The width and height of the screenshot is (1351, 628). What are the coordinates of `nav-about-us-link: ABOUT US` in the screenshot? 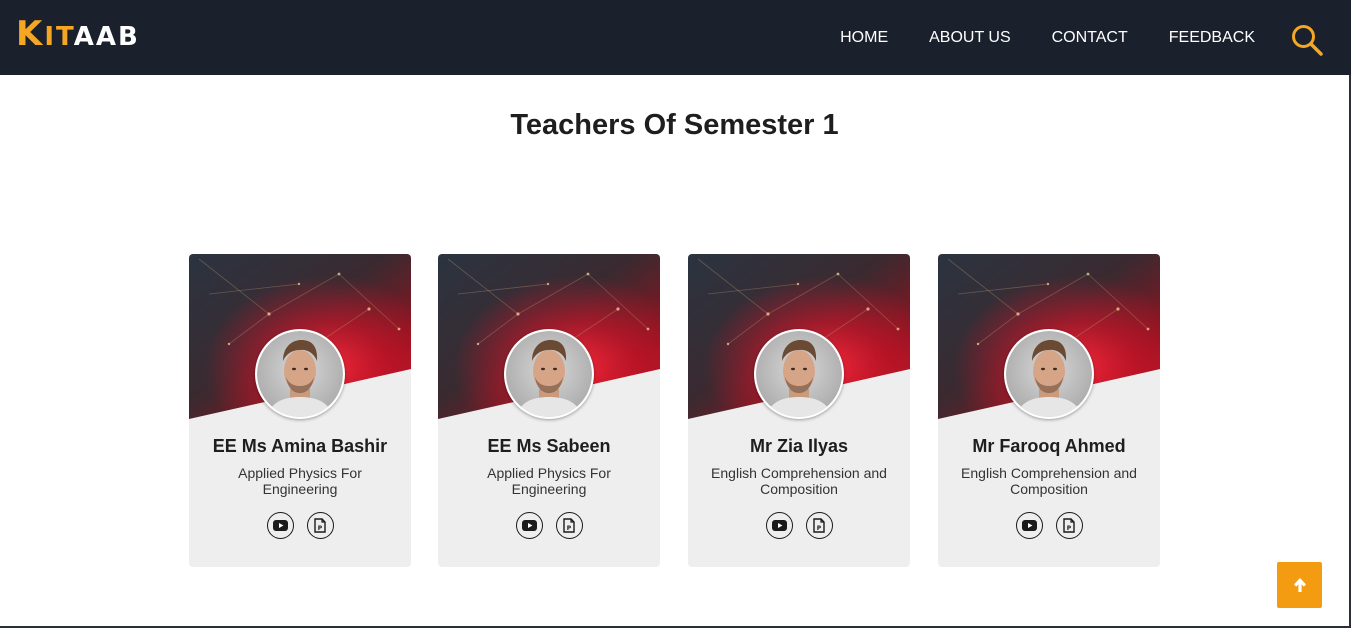 It's located at (970, 38).